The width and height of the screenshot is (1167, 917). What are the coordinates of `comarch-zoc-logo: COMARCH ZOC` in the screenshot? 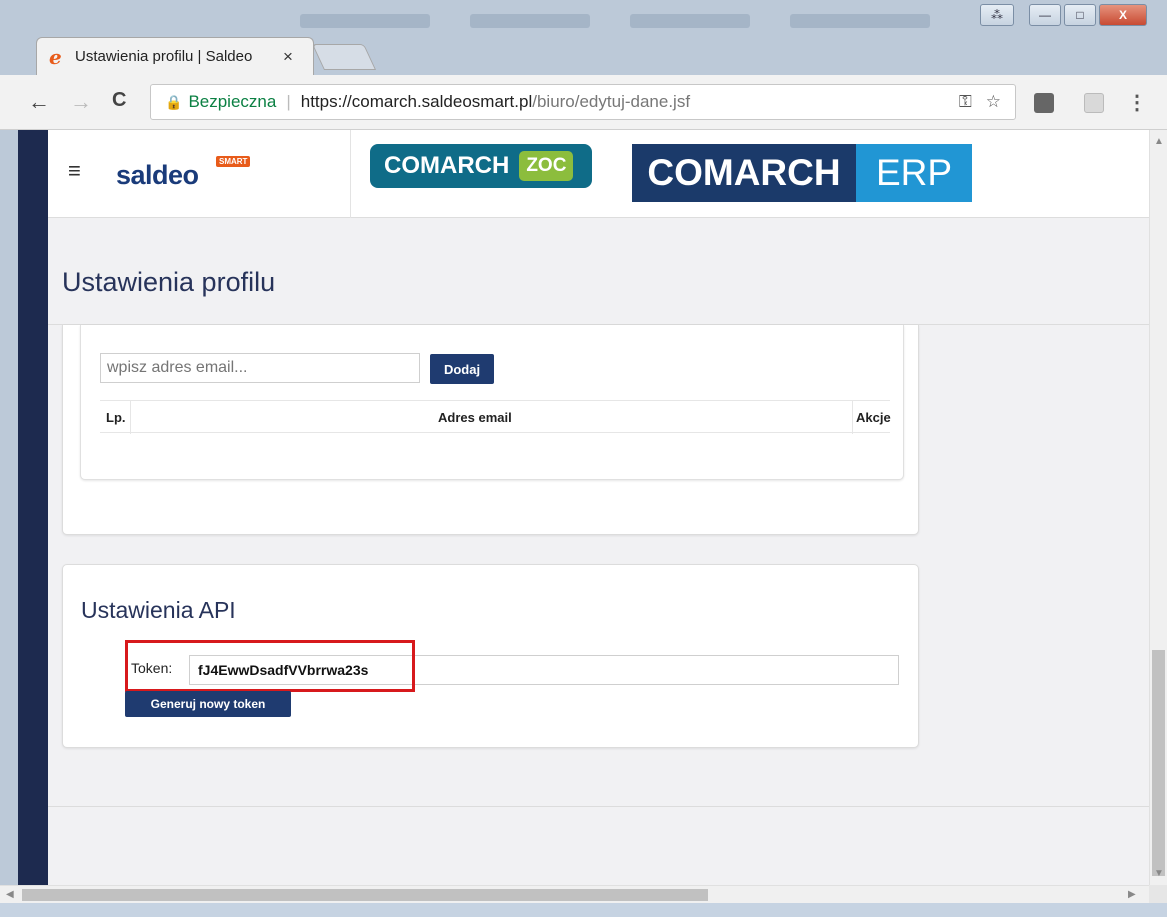 It's located at (481, 166).